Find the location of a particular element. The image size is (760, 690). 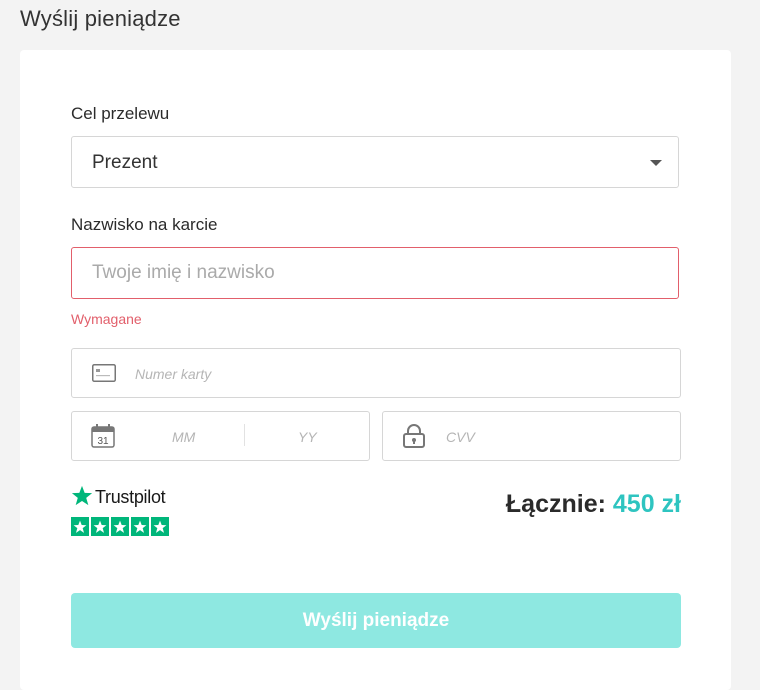

page-title: Wyślij pieniądze is located at coordinates (100, 18).